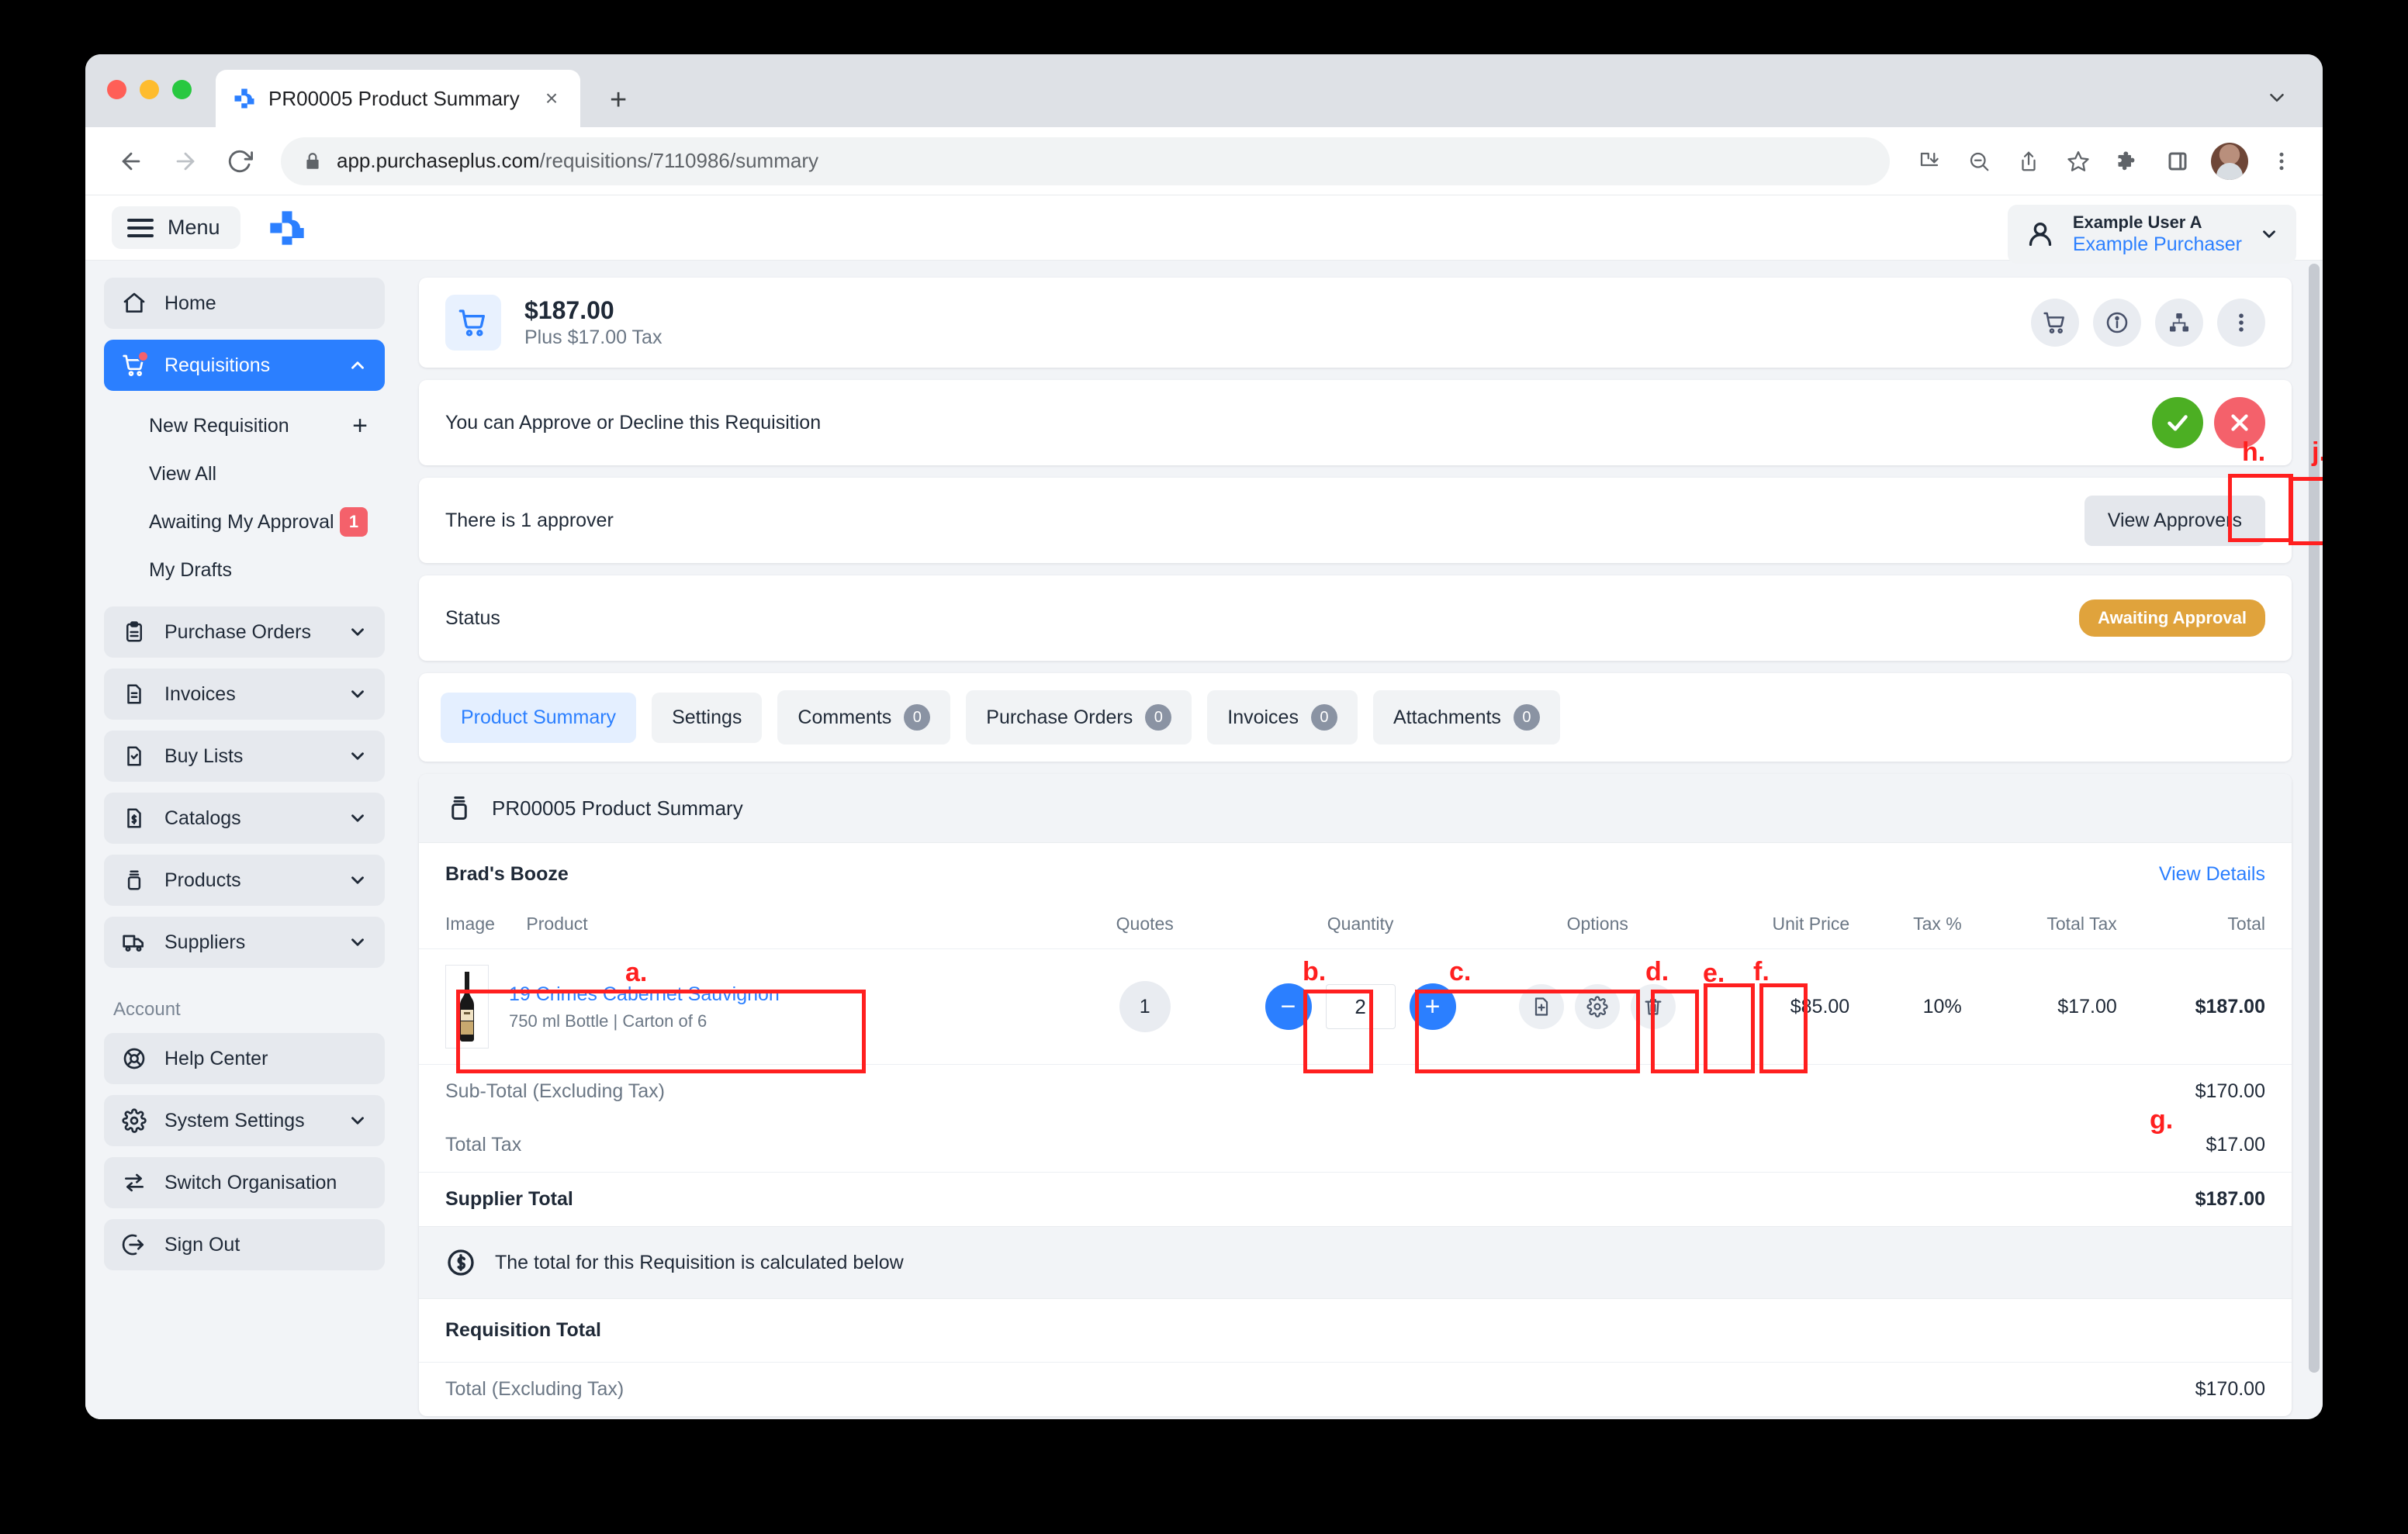 This screenshot has width=2408, height=1534. Describe the element at coordinates (287, 228) in the screenshot. I see `purchaseplus-logo` at that location.